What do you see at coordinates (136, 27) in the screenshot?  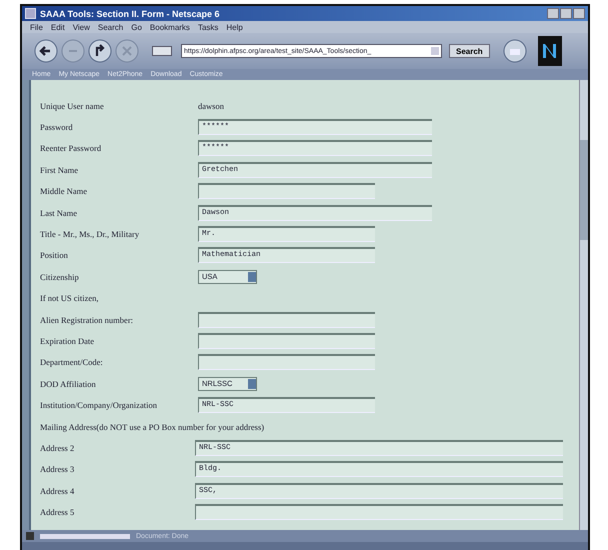 I see `menu-item: Go` at bounding box center [136, 27].